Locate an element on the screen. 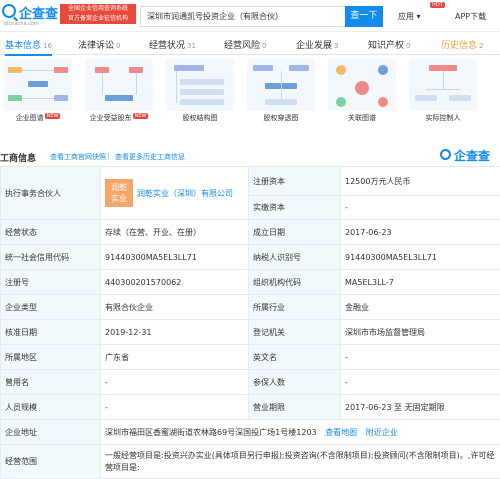 The width and height of the screenshot is (500, 479). tab-count: 31 is located at coordinates (191, 46).